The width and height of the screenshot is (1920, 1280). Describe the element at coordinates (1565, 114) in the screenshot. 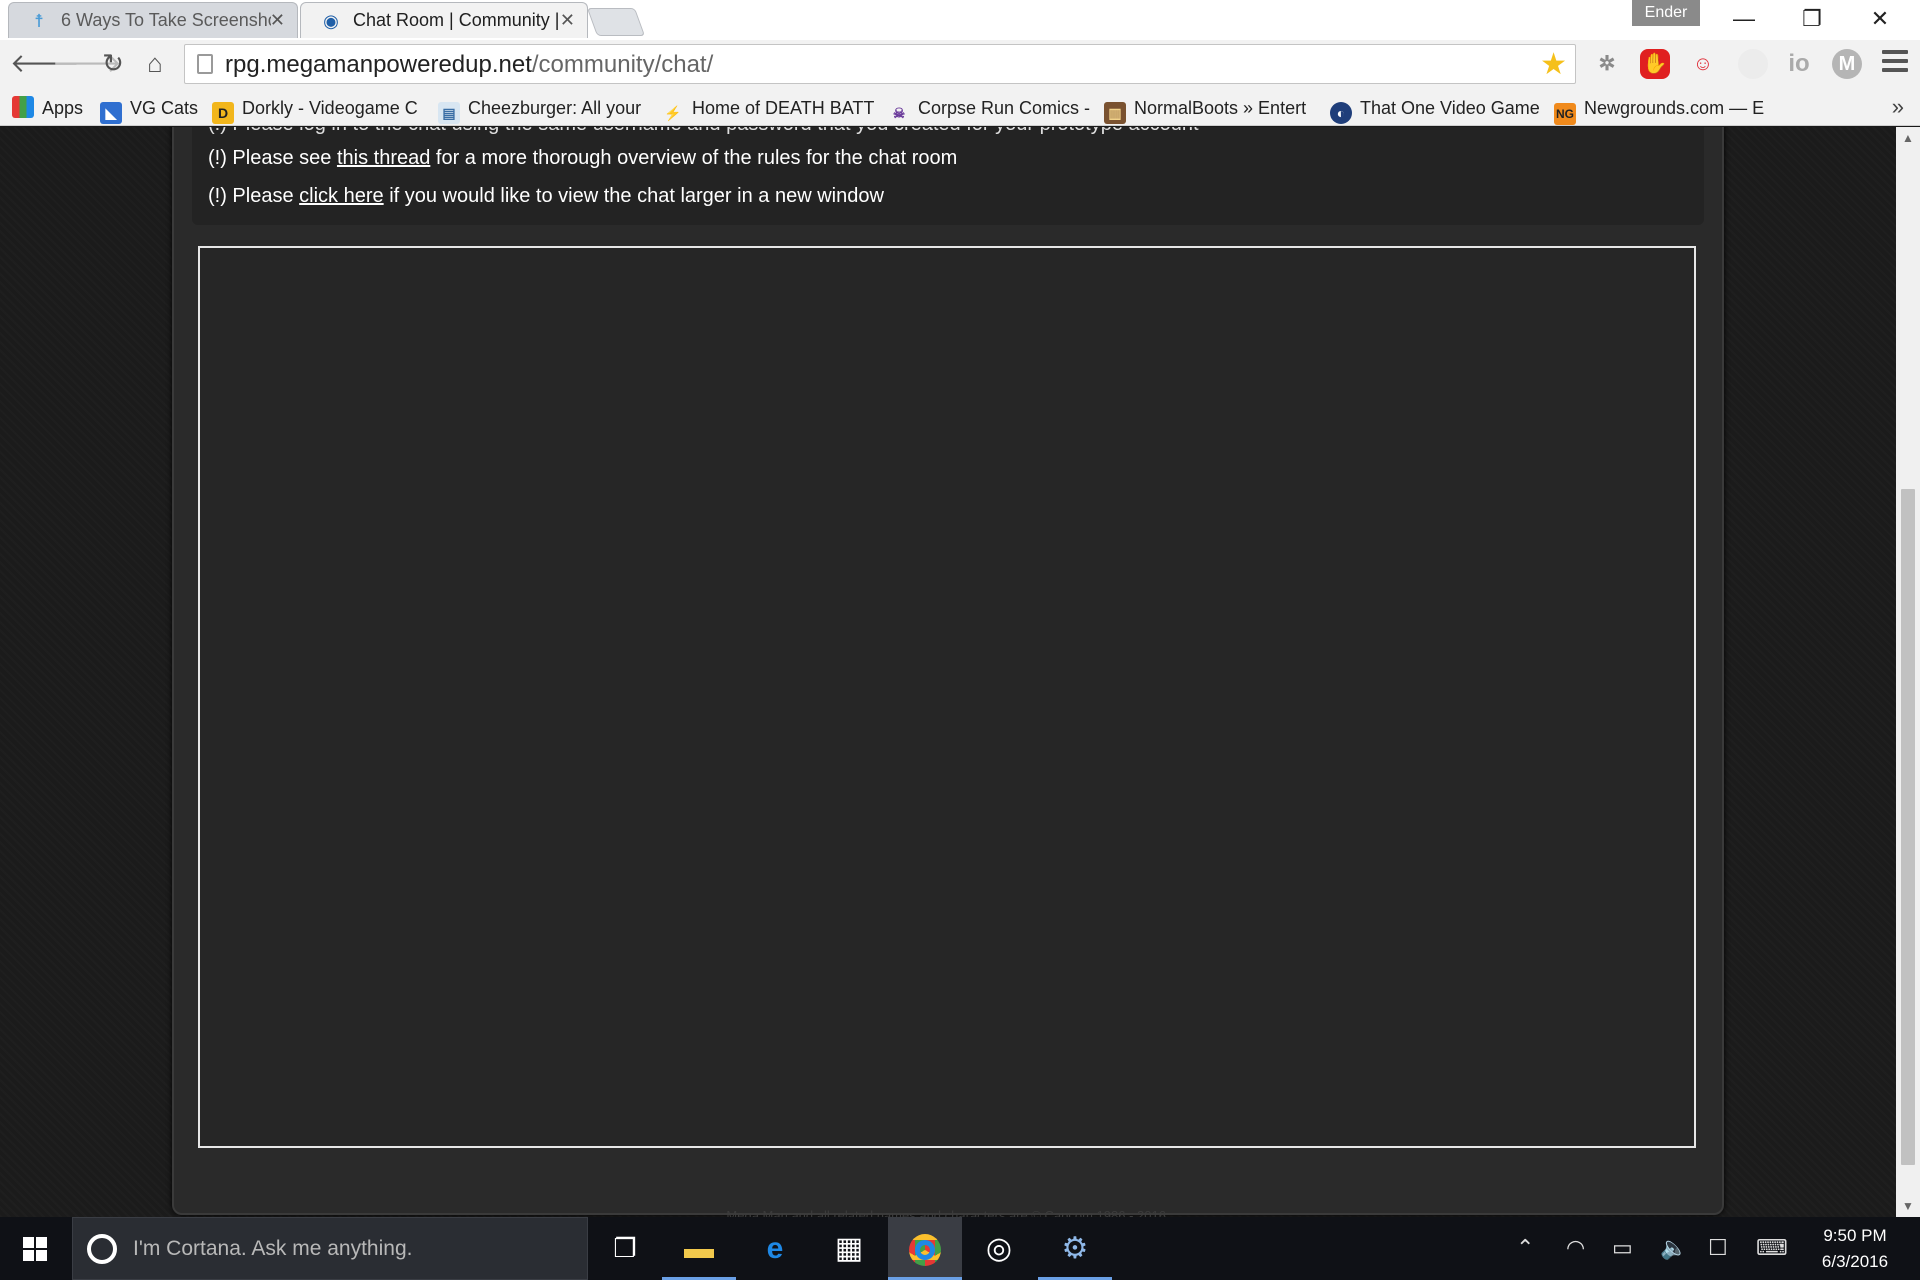

I see `newgrounds-icon: NG` at that location.